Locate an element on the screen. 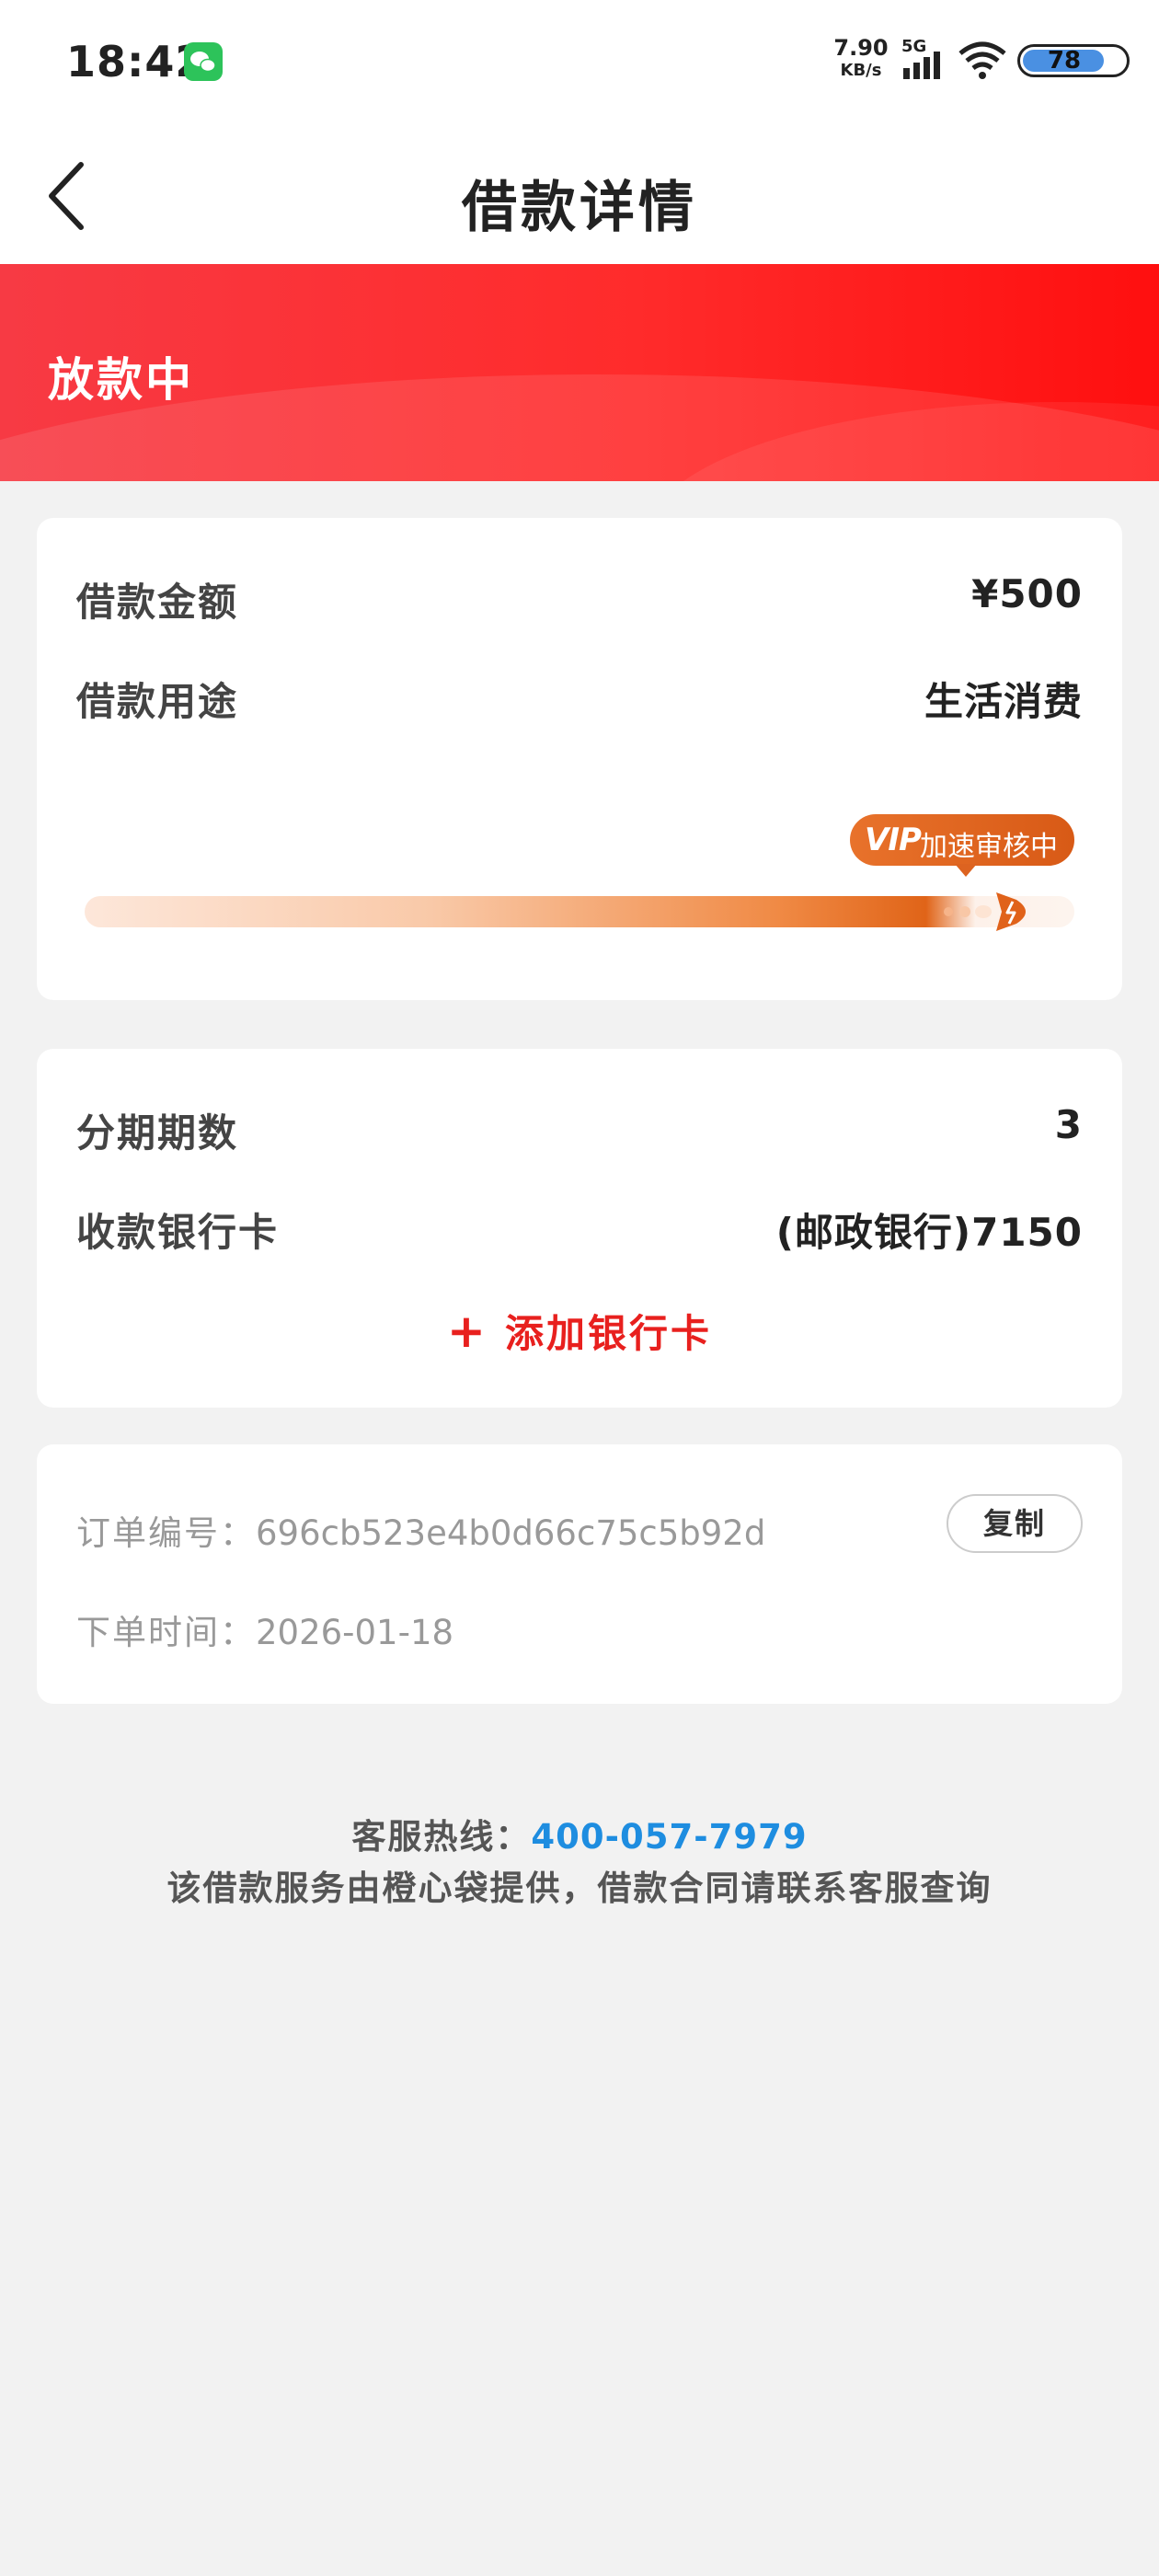  plus-icon: + is located at coordinates (467, 1331).